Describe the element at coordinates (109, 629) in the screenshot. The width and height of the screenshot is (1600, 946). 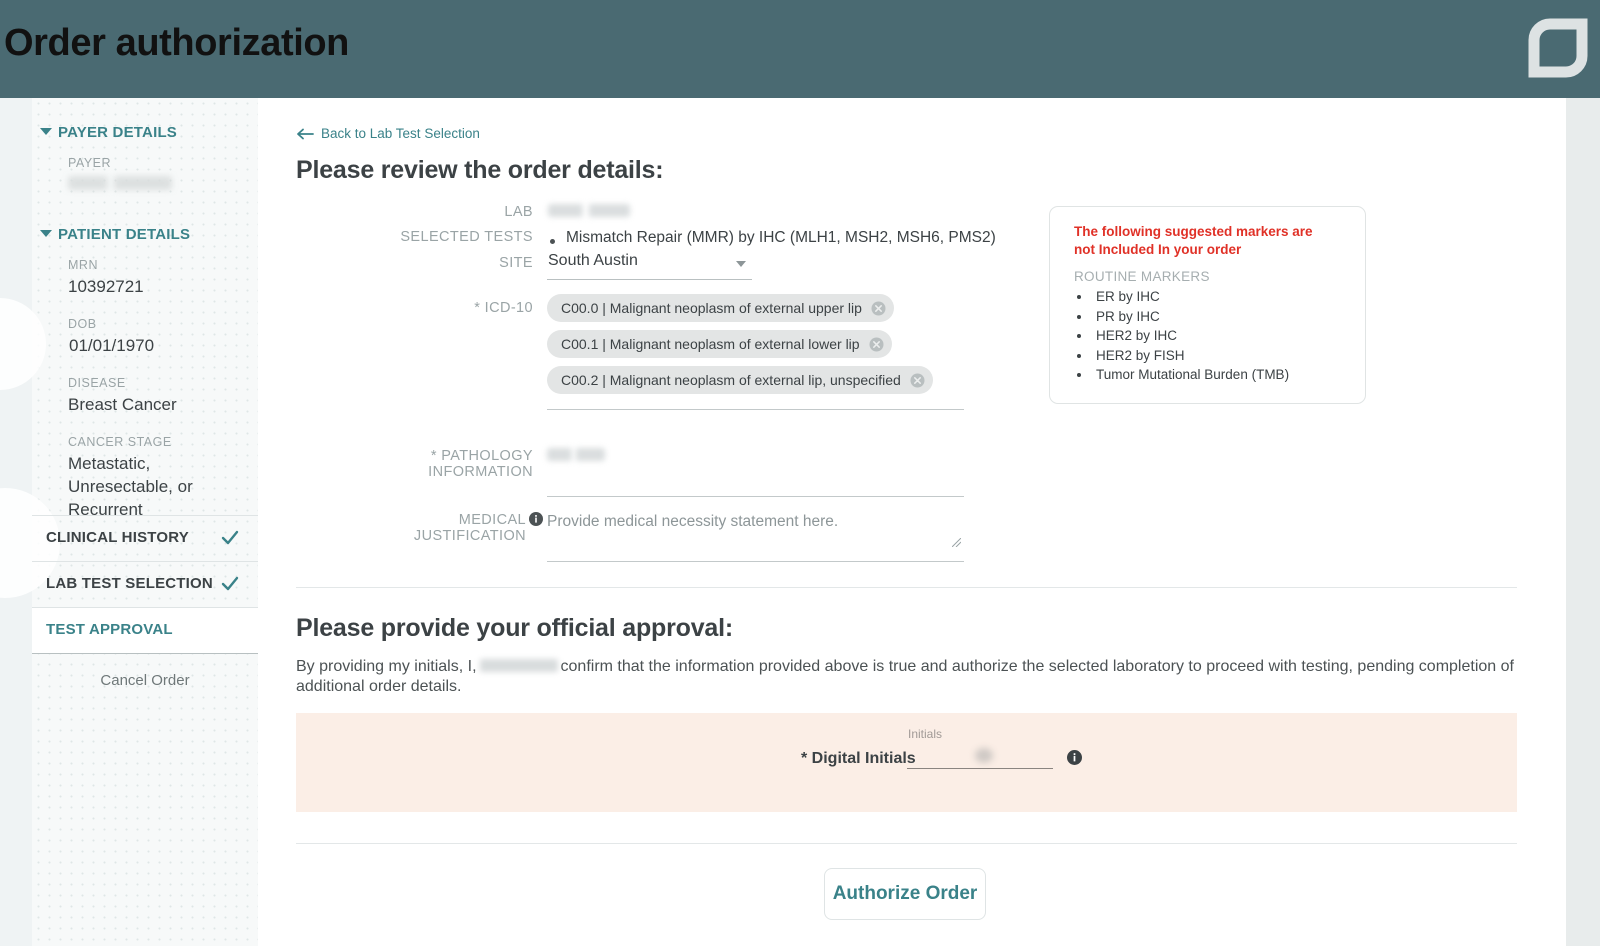
I see `sidebar-step-label: TEST APPROVAL` at that location.